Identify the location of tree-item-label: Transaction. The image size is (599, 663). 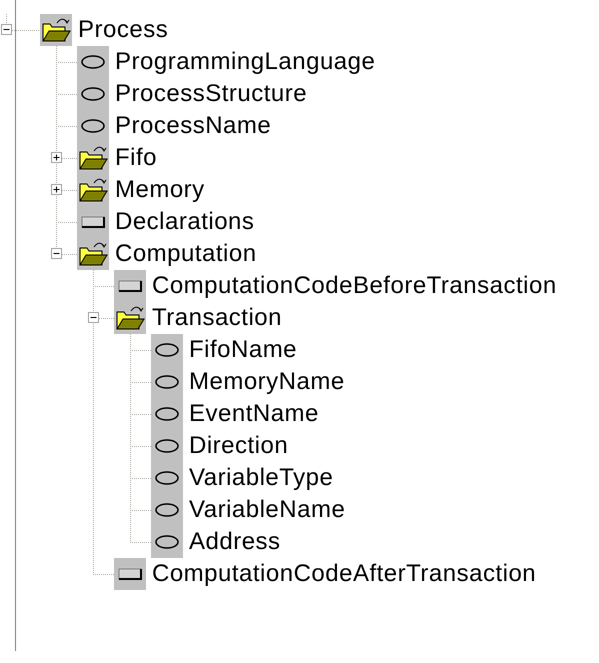
(217, 318).